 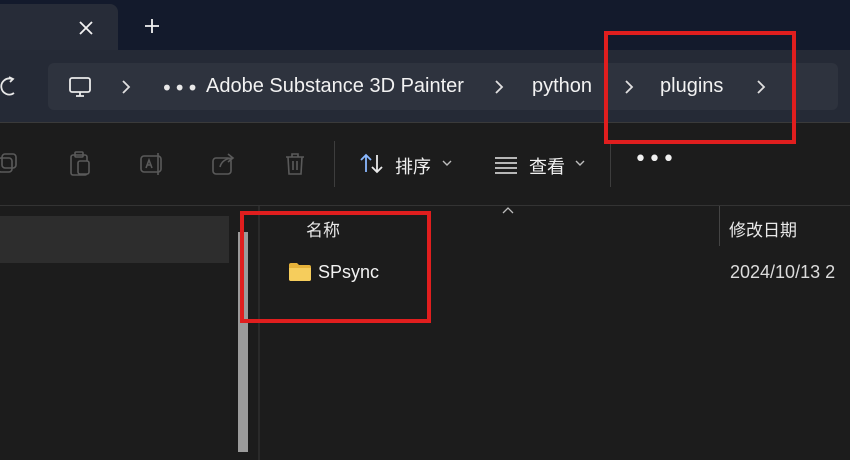 I want to click on column-header-modified: 修改日期, so click(x=763, y=228).